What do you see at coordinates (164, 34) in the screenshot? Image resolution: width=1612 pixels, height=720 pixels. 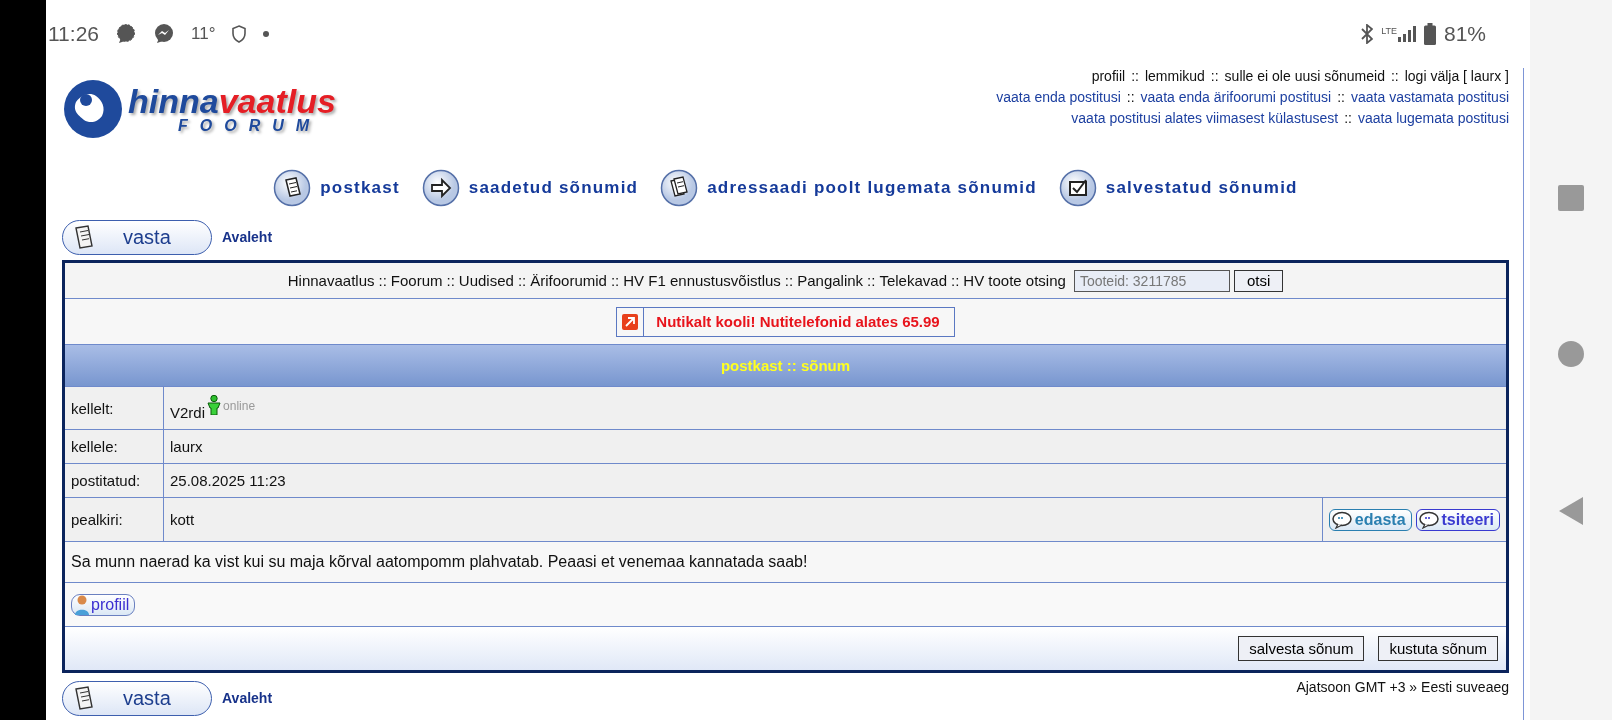 I see `messenger-icon` at bounding box center [164, 34].